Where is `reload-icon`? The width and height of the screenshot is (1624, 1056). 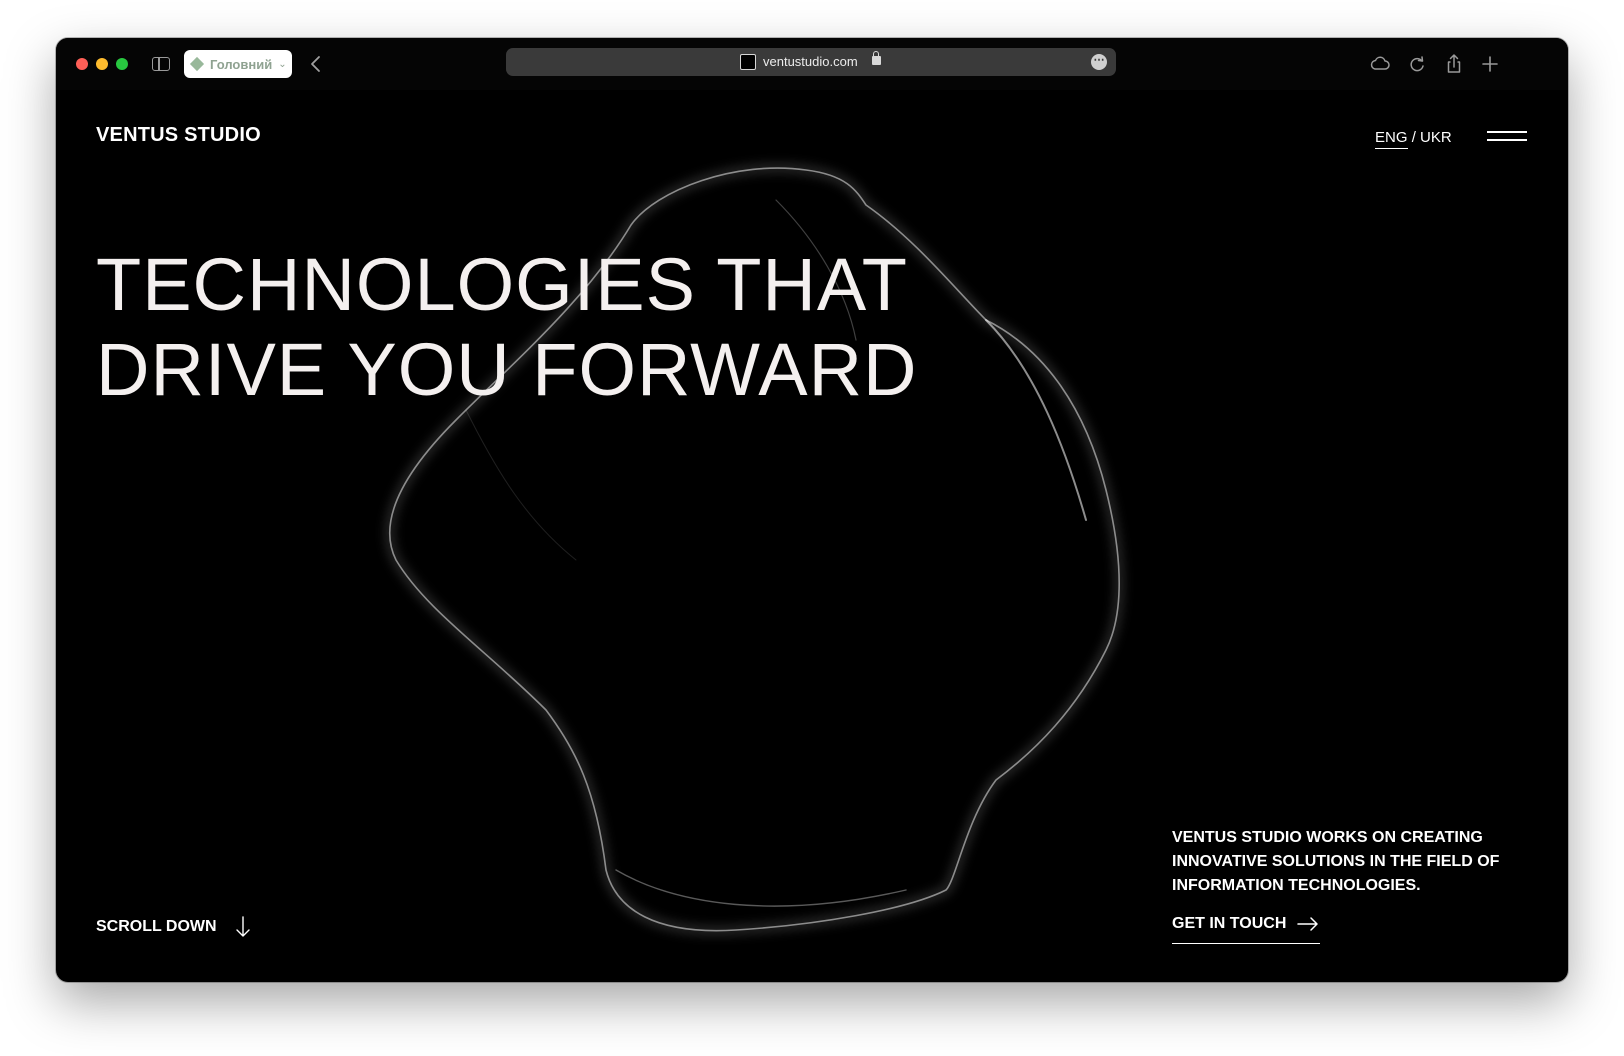 reload-icon is located at coordinates (1417, 64).